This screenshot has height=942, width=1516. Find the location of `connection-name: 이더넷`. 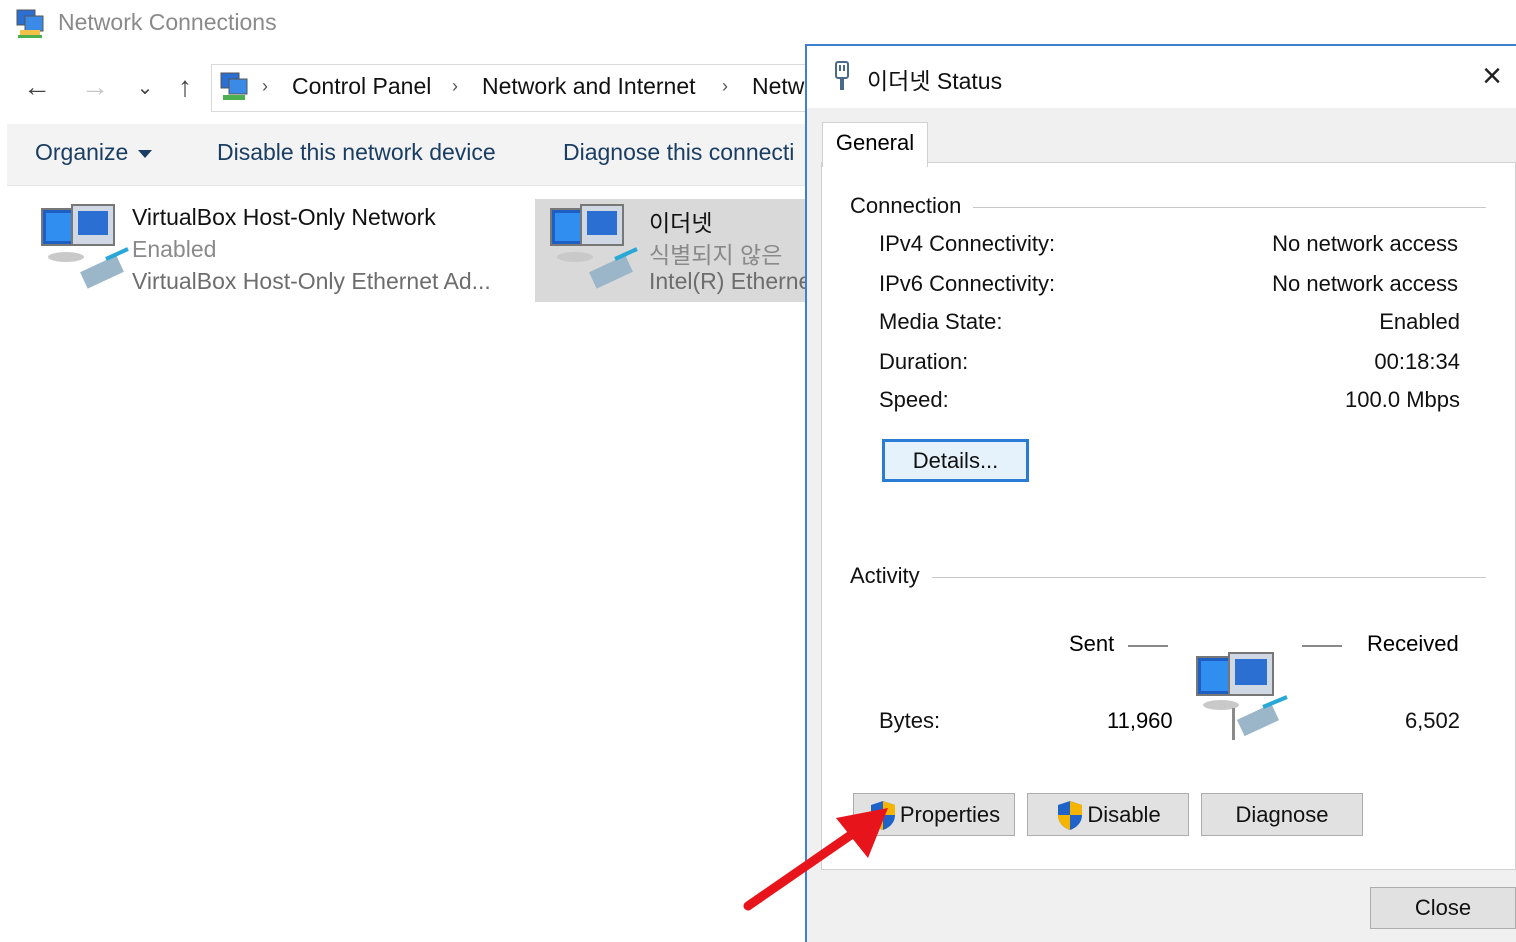

connection-name: 이더넷 is located at coordinates (681, 223).